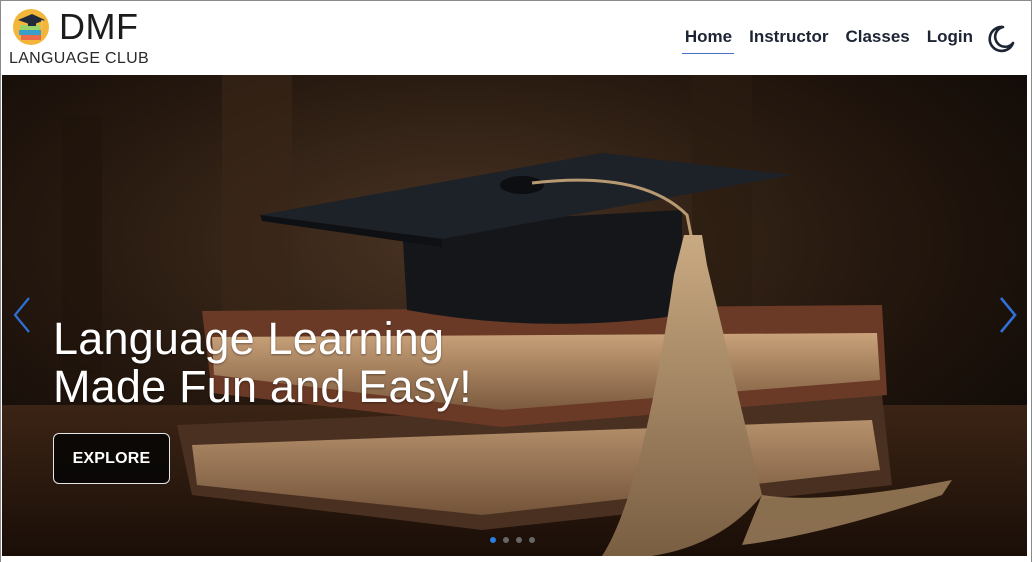 This screenshot has height=562, width=1032. Describe the element at coordinates (249, 338) in the screenshot. I see `hero-headline-line1: Language Learning` at that location.